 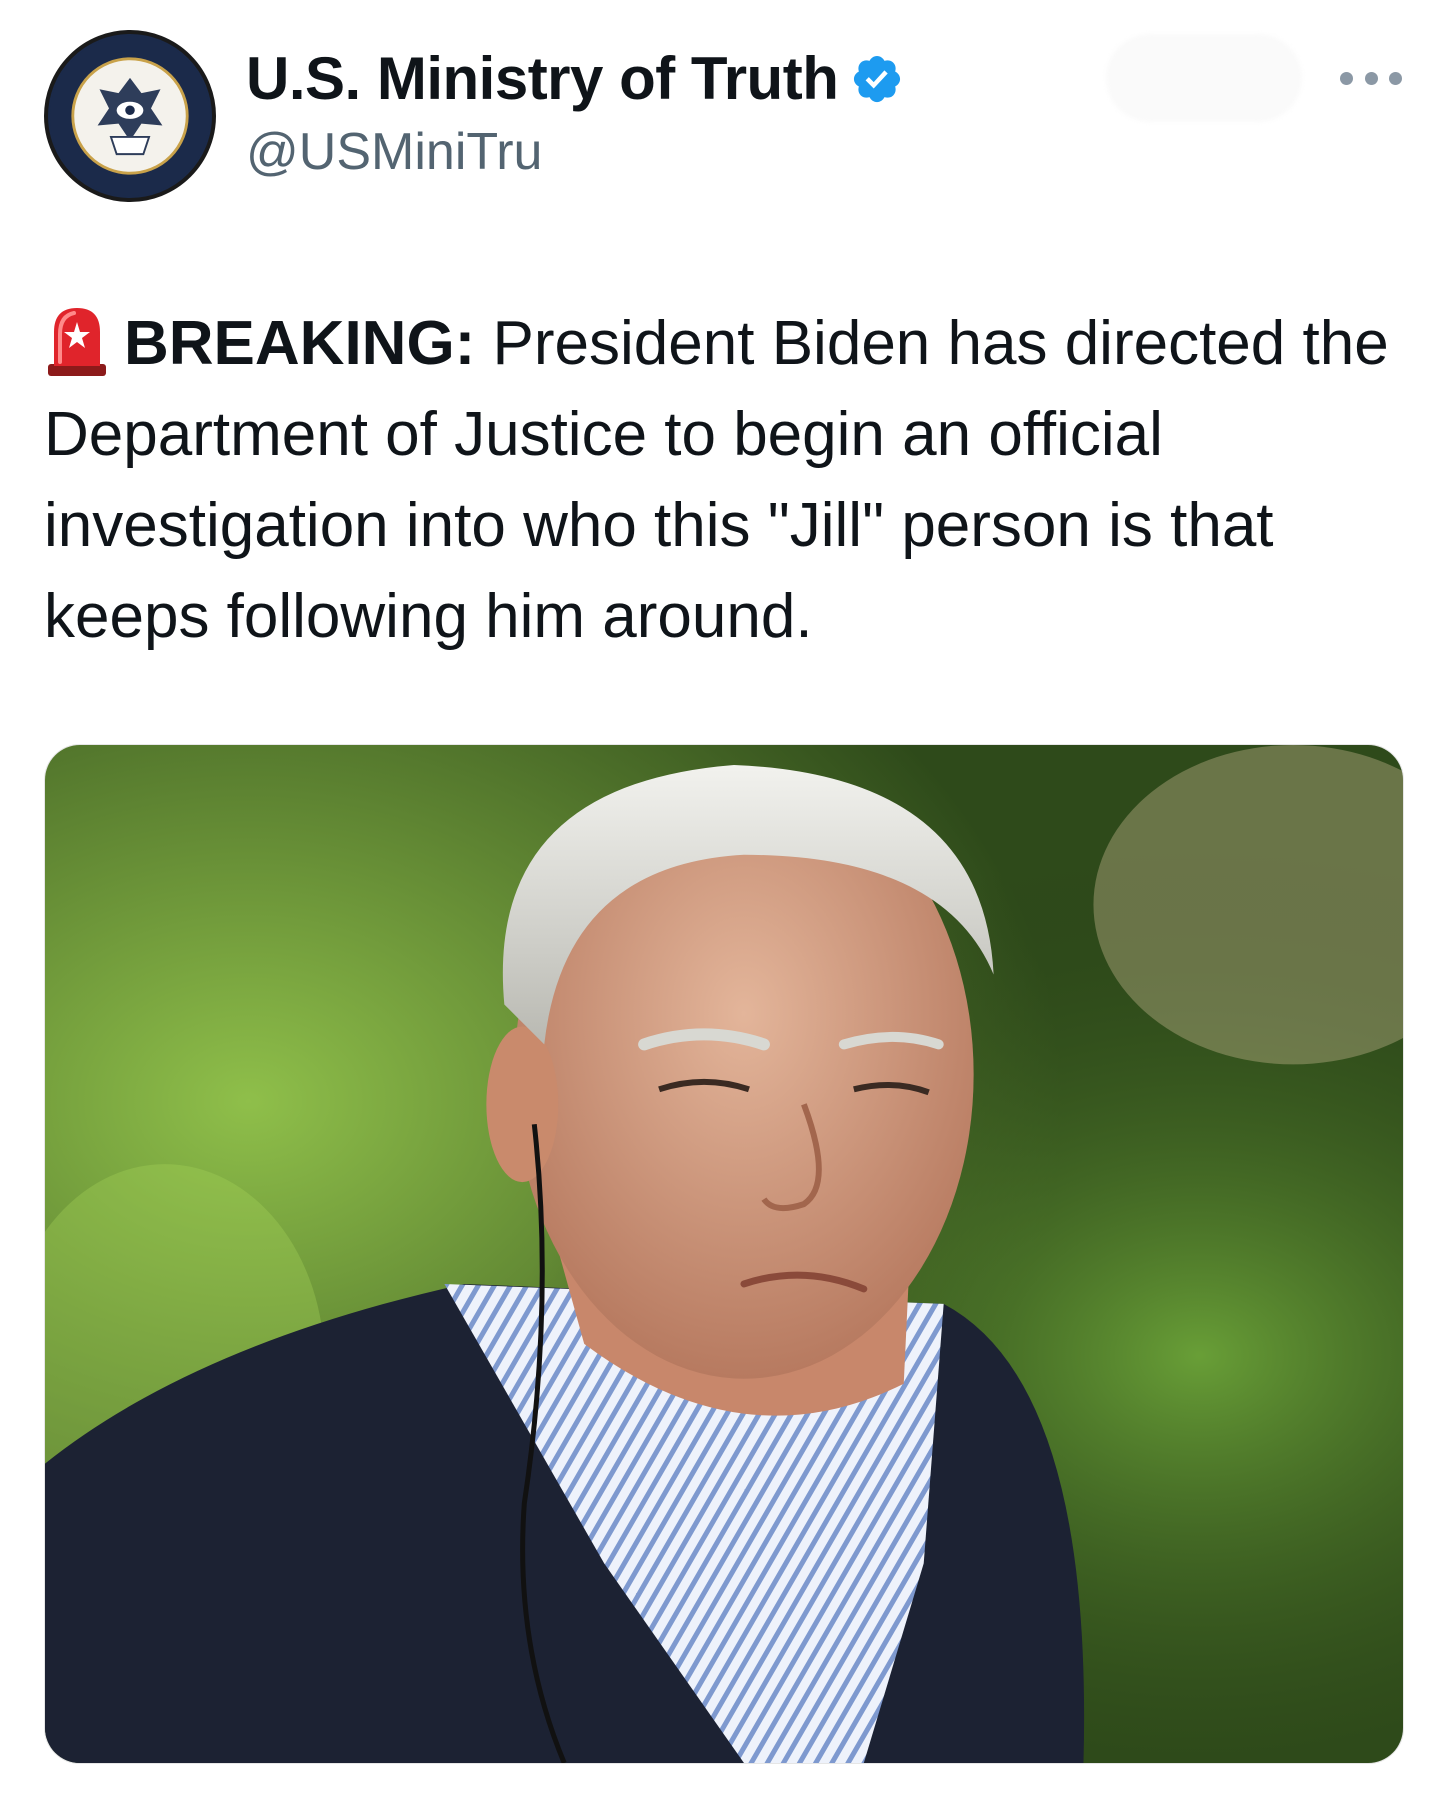 I want to click on verified-badge-icon, so click(x=877, y=78).